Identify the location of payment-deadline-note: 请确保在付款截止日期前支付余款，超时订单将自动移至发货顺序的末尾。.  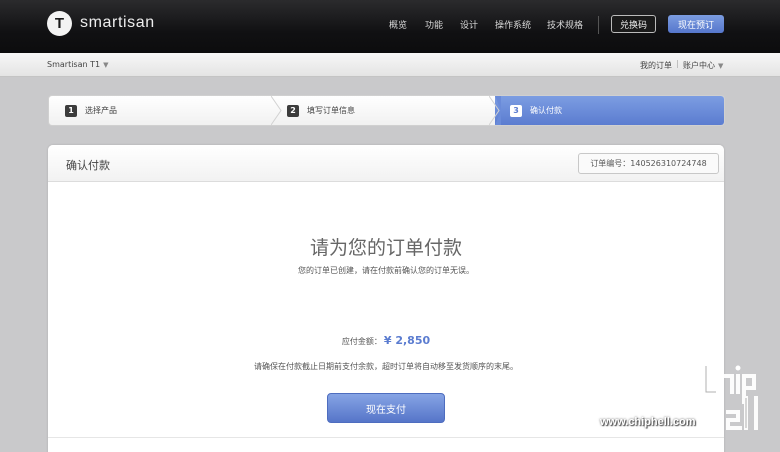
(386, 366).